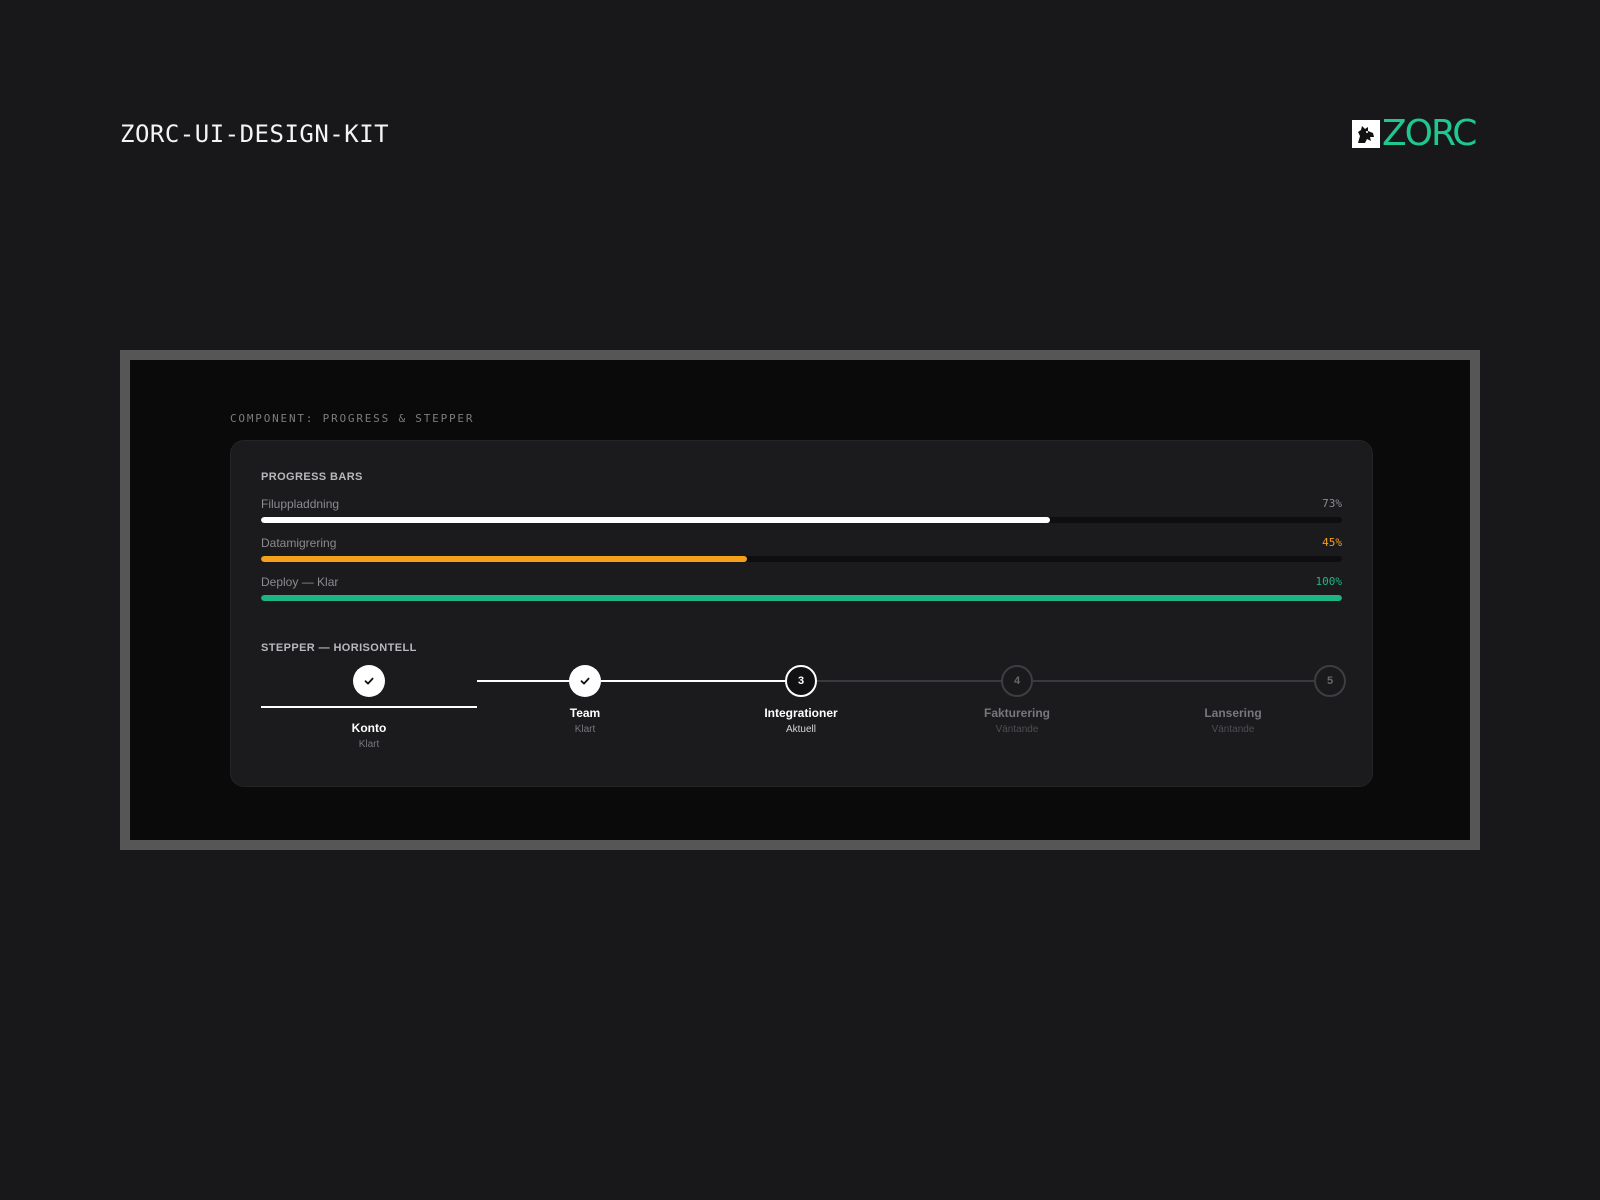 The width and height of the screenshot is (1600, 1200). I want to click on progress-heading: PROGRESS BARS, so click(312, 477).